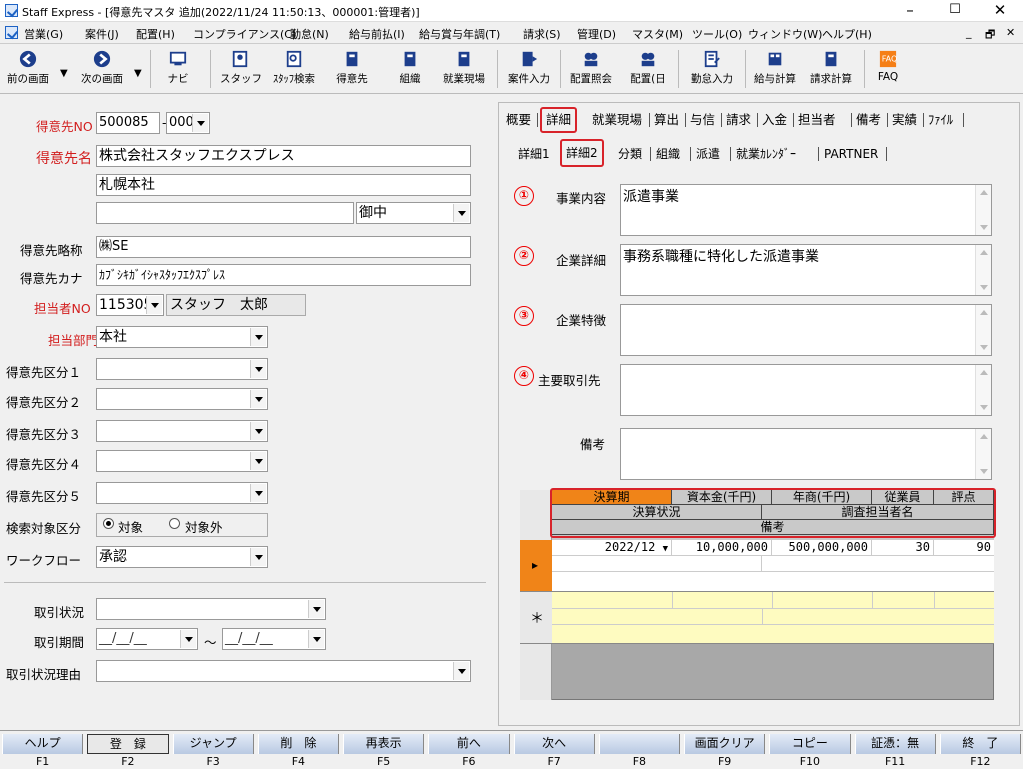 Image resolution: width=1023 pixels, height=769 pixels. What do you see at coordinates (766, 154) in the screenshot?
I see `subtab-calendar: 就業ｶﾚﾝﾀﾞｰ` at bounding box center [766, 154].